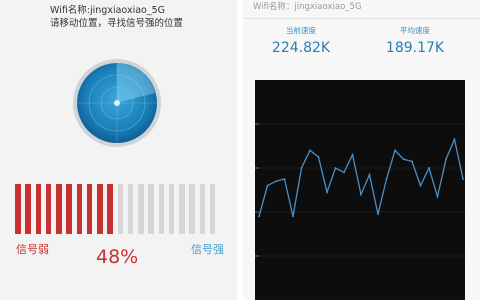 The image size is (480, 300). Describe the element at coordinates (117, 103) in the screenshot. I see `radar-icon` at that location.